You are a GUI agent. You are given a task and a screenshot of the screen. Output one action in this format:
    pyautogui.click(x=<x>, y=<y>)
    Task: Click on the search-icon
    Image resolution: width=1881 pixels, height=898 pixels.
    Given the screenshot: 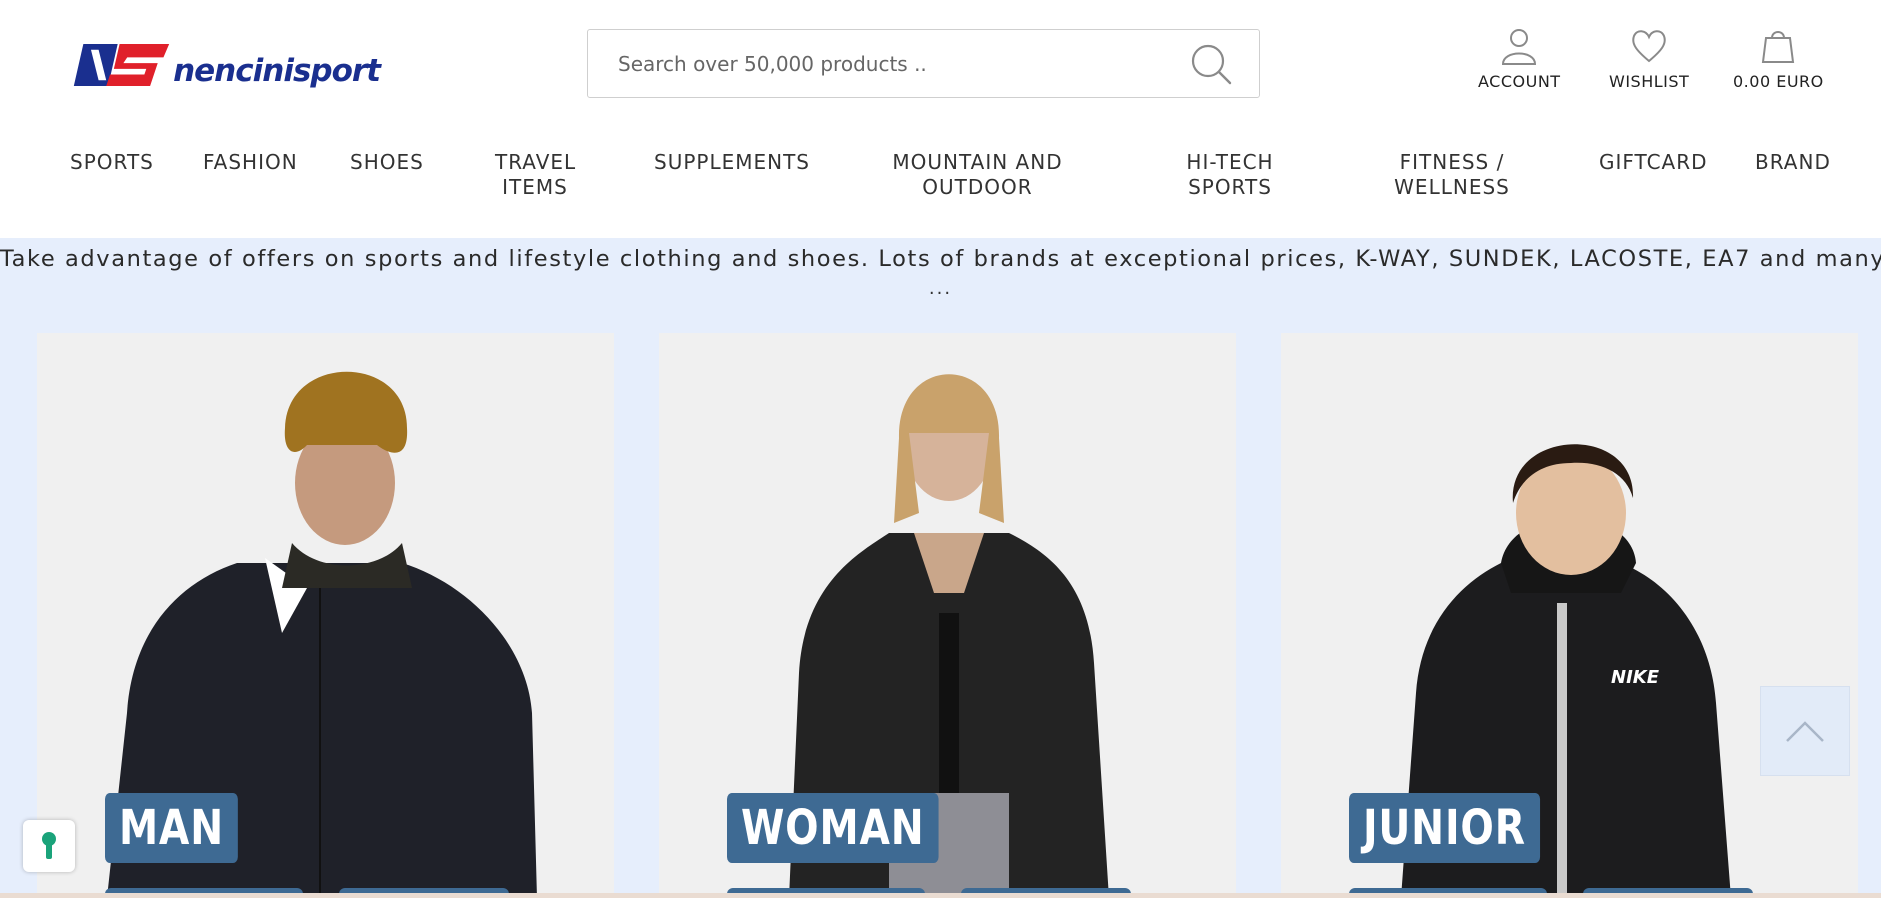 What is the action you would take?
    pyautogui.click(x=1211, y=64)
    